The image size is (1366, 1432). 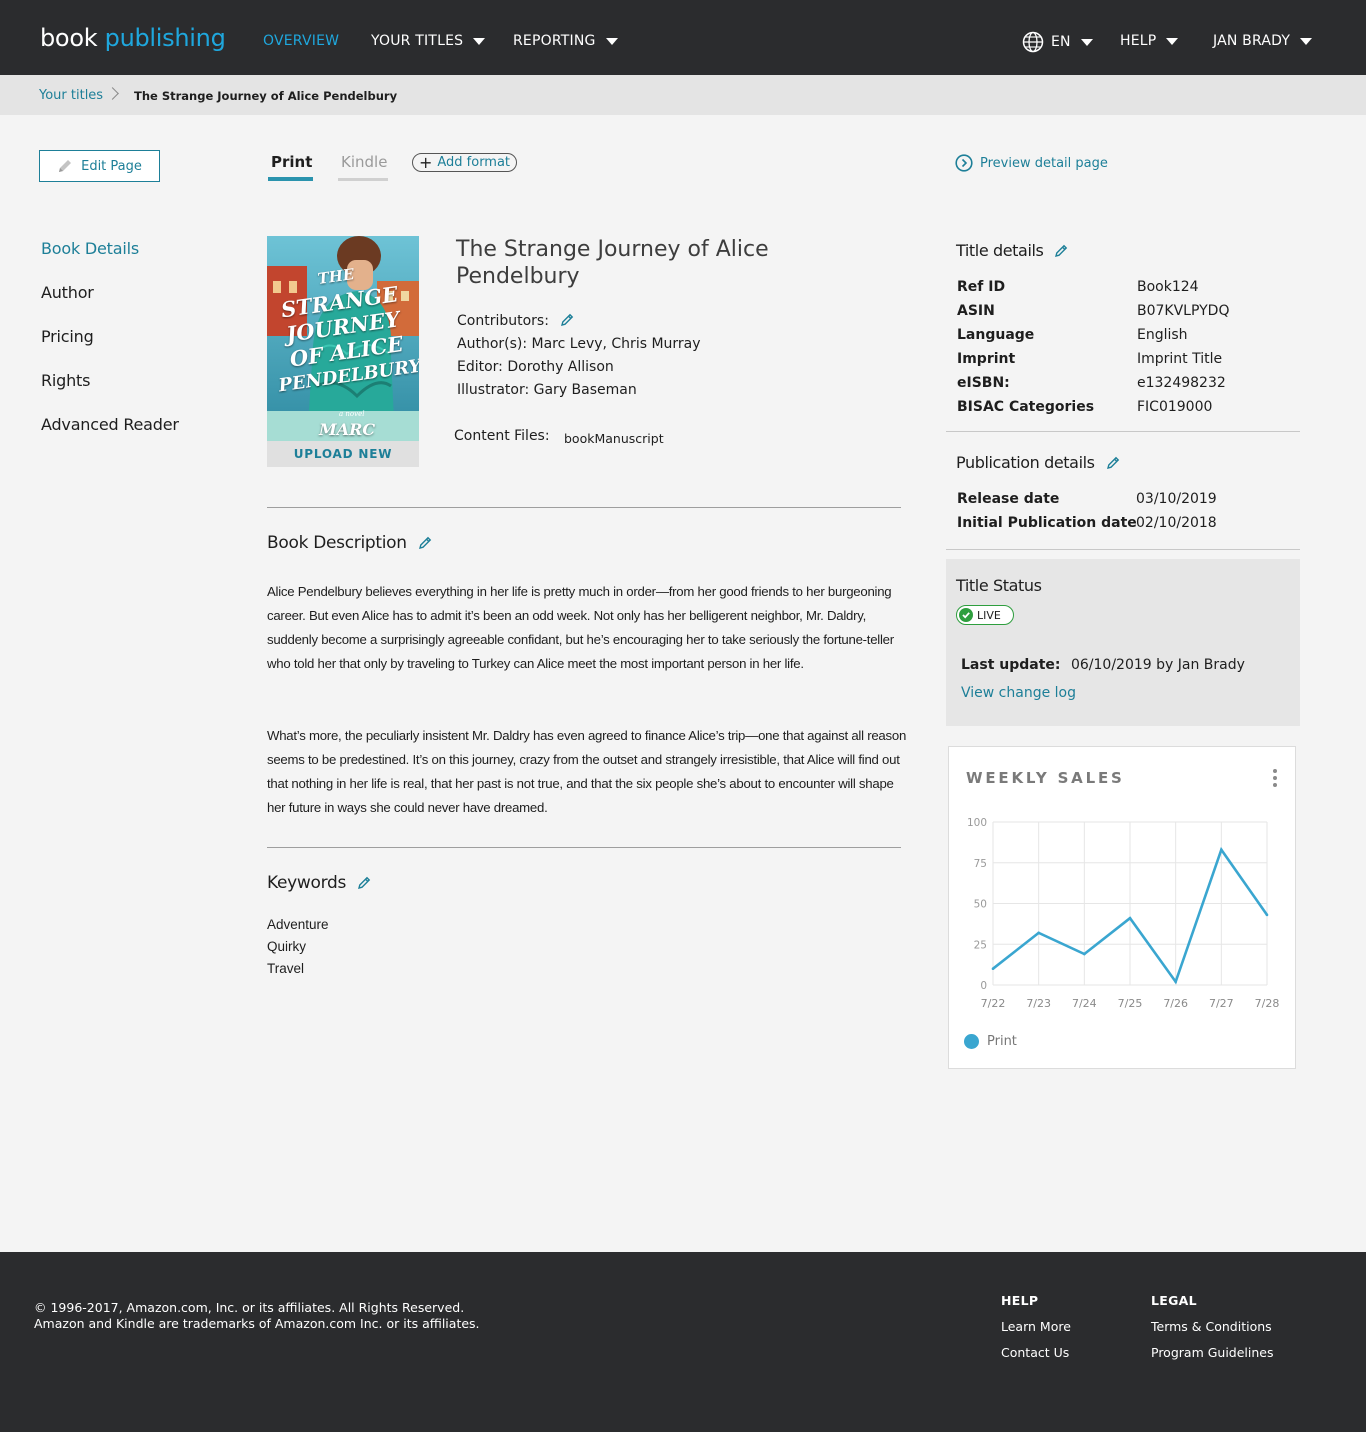 What do you see at coordinates (614, 438) in the screenshot?
I see `content-files-value: bookManuscript` at bounding box center [614, 438].